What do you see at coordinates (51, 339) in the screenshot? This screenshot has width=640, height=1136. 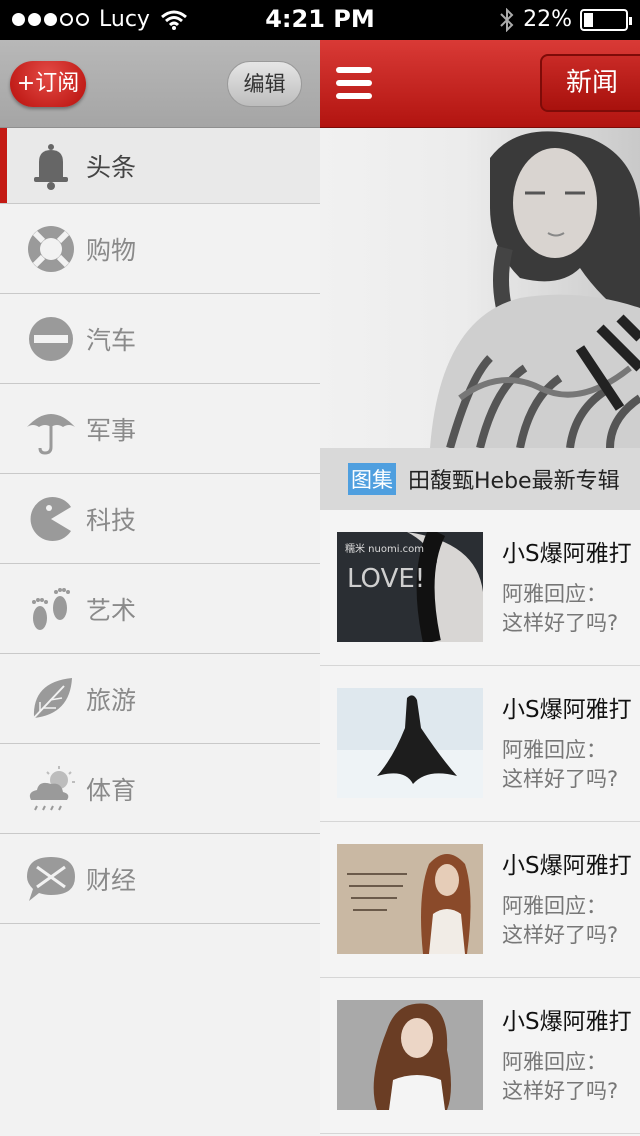 I see `no-entry-icon` at bounding box center [51, 339].